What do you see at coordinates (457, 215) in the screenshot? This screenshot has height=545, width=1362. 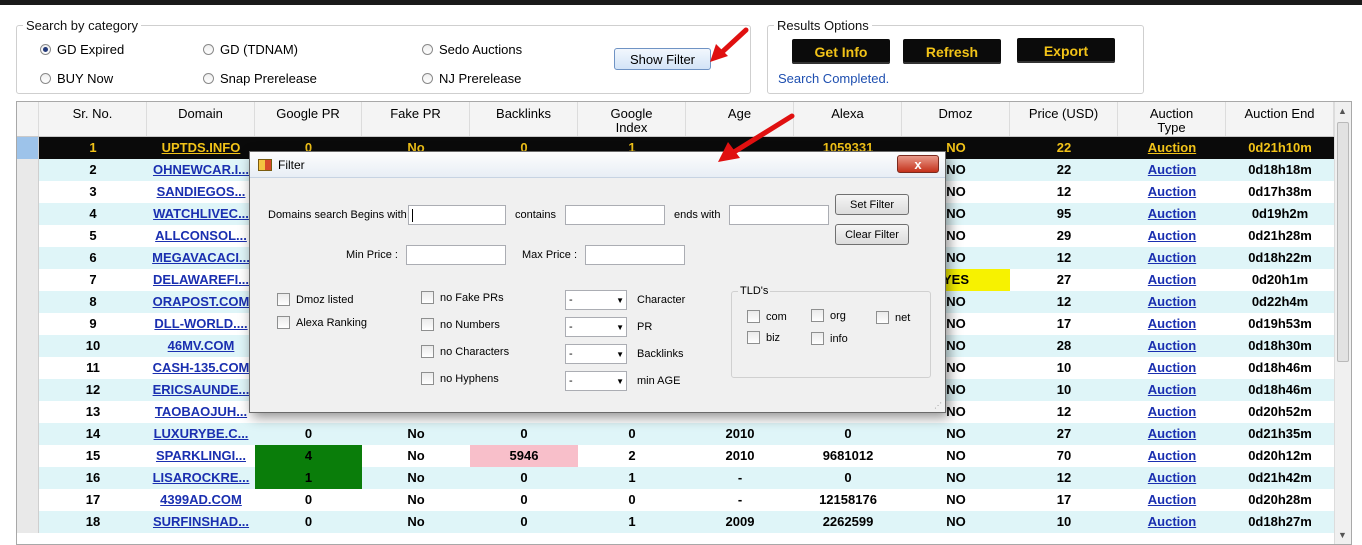 I see `begins-with-input` at bounding box center [457, 215].